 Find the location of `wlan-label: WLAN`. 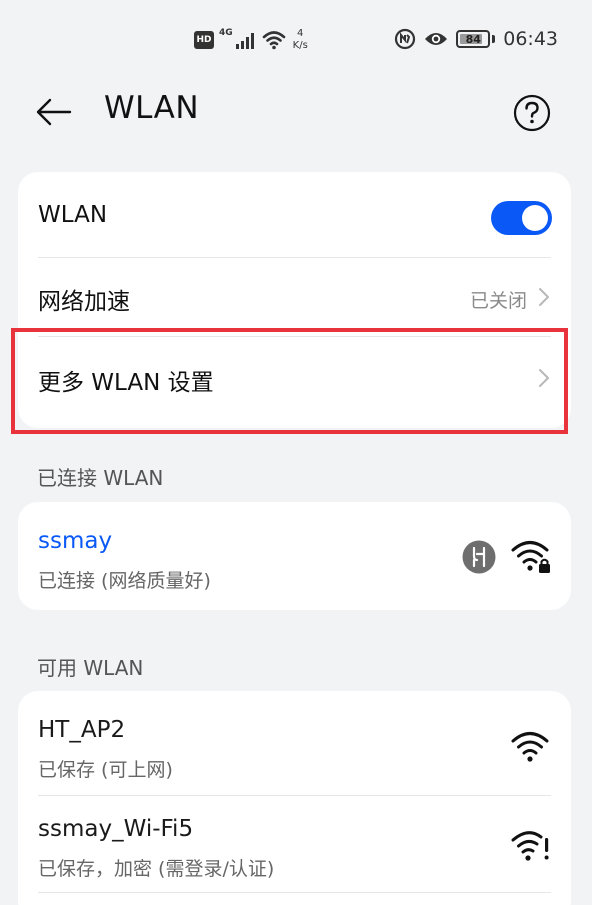

wlan-label: WLAN is located at coordinates (73, 215).